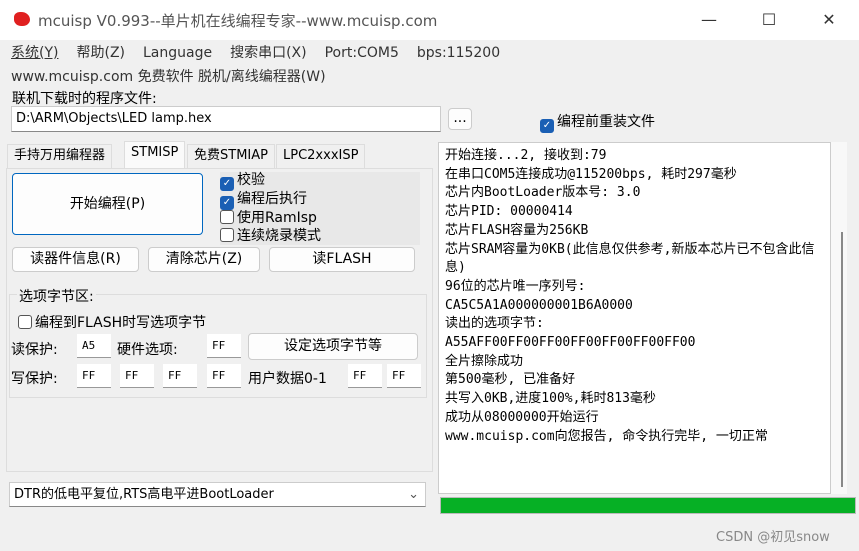 The image size is (859, 551). I want to click on tab-handheld: 手持万用编程器, so click(60, 156).